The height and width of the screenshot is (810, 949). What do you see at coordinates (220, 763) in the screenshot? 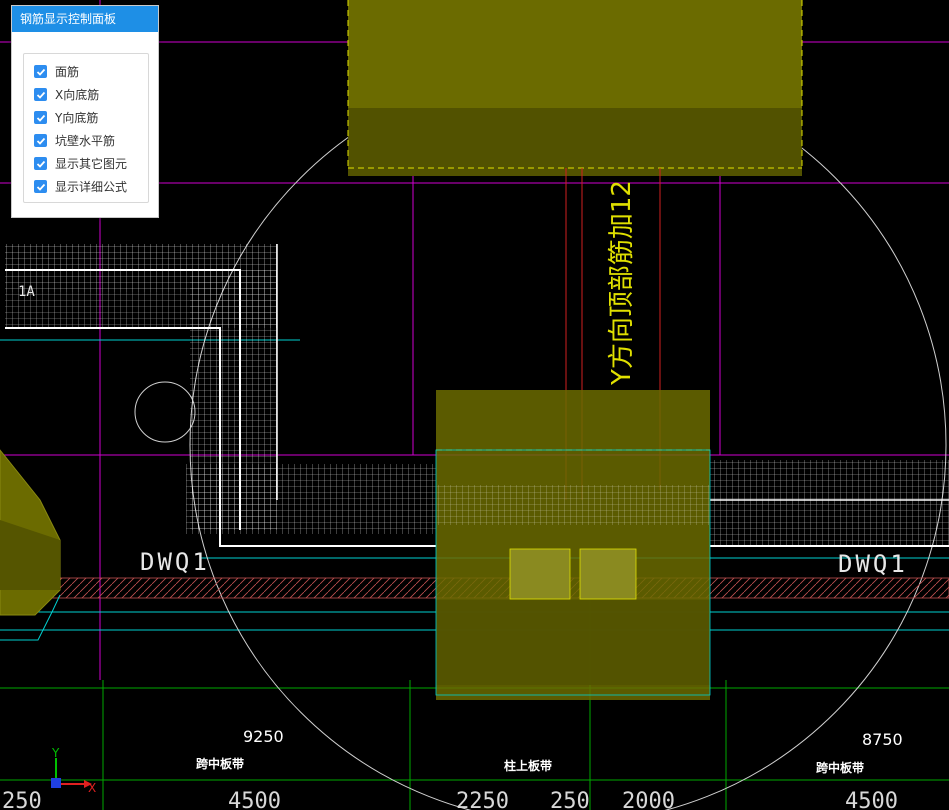
I see `strip-label-1: 跨中板带` at bounding box center [220, 763].